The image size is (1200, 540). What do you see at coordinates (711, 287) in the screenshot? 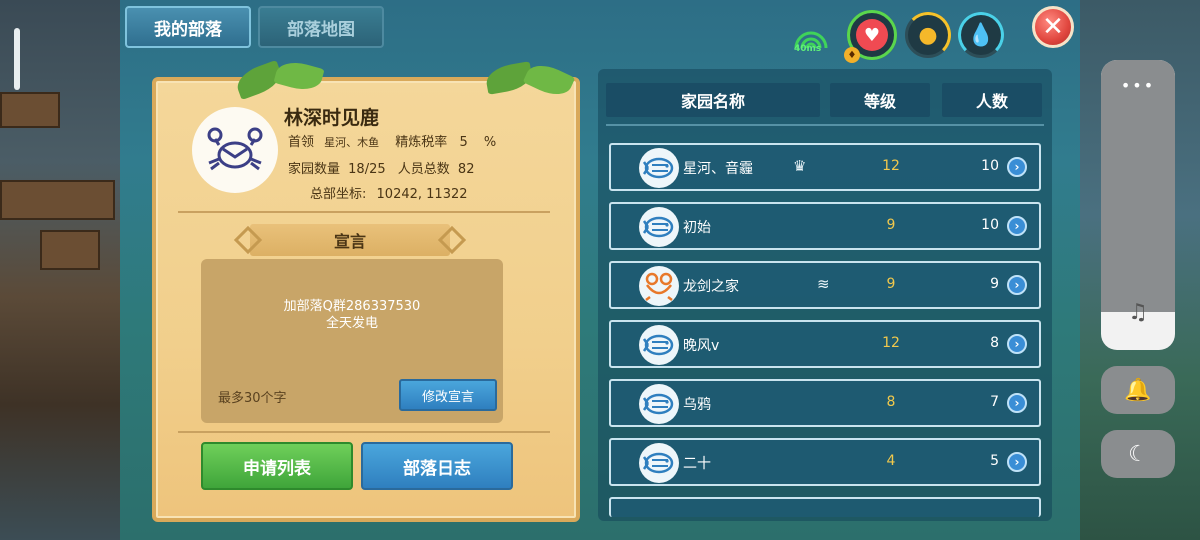
I see `home-name: 龙剑之家` at bounding box center [711, 287].